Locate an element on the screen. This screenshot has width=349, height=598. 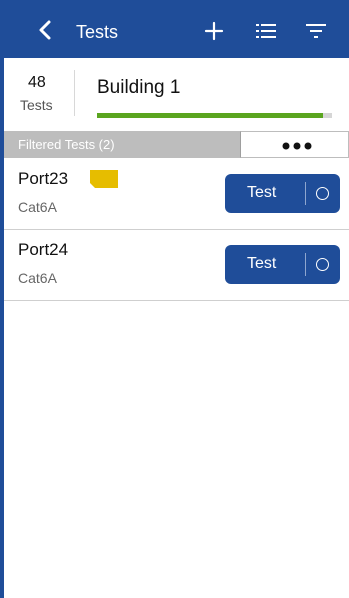
test-row: Port23 Cat6A Test is located at coordinates (176, 194).